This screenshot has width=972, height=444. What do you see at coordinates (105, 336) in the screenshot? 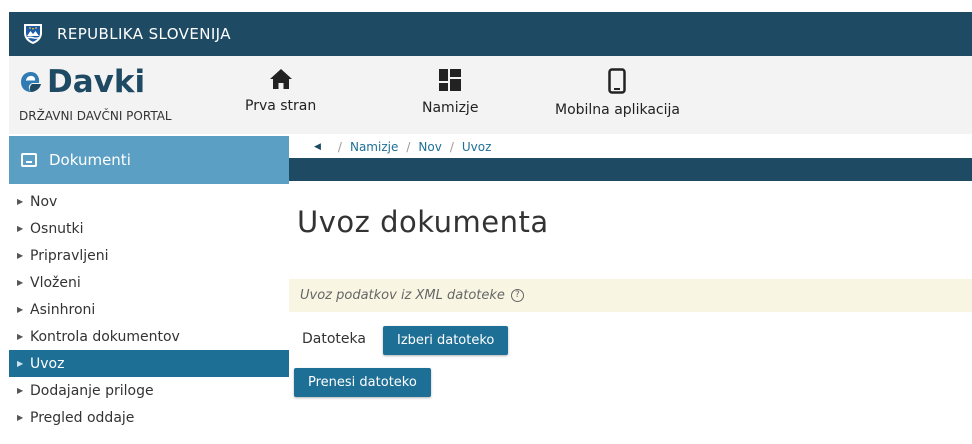
I see `sidebar-item-label: Kontrola dokumentov` at bounding box center [105, 336].